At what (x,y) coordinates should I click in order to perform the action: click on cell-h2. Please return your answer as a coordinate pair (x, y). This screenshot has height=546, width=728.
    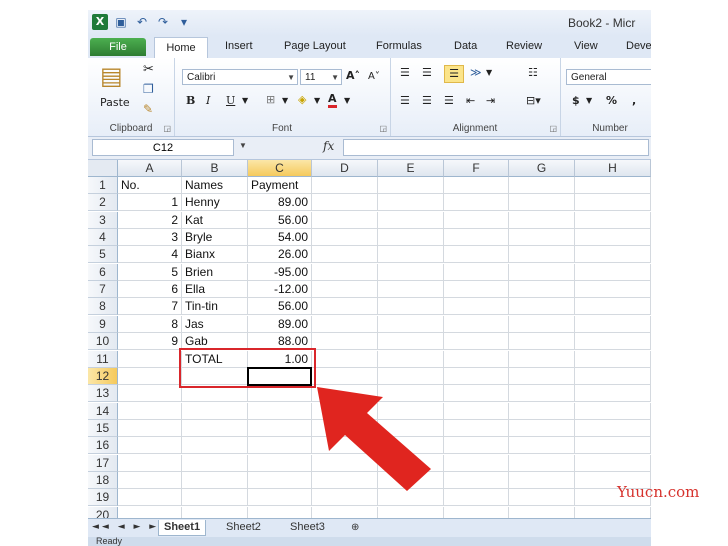
    Looking at the image, I should click on (613, 203).